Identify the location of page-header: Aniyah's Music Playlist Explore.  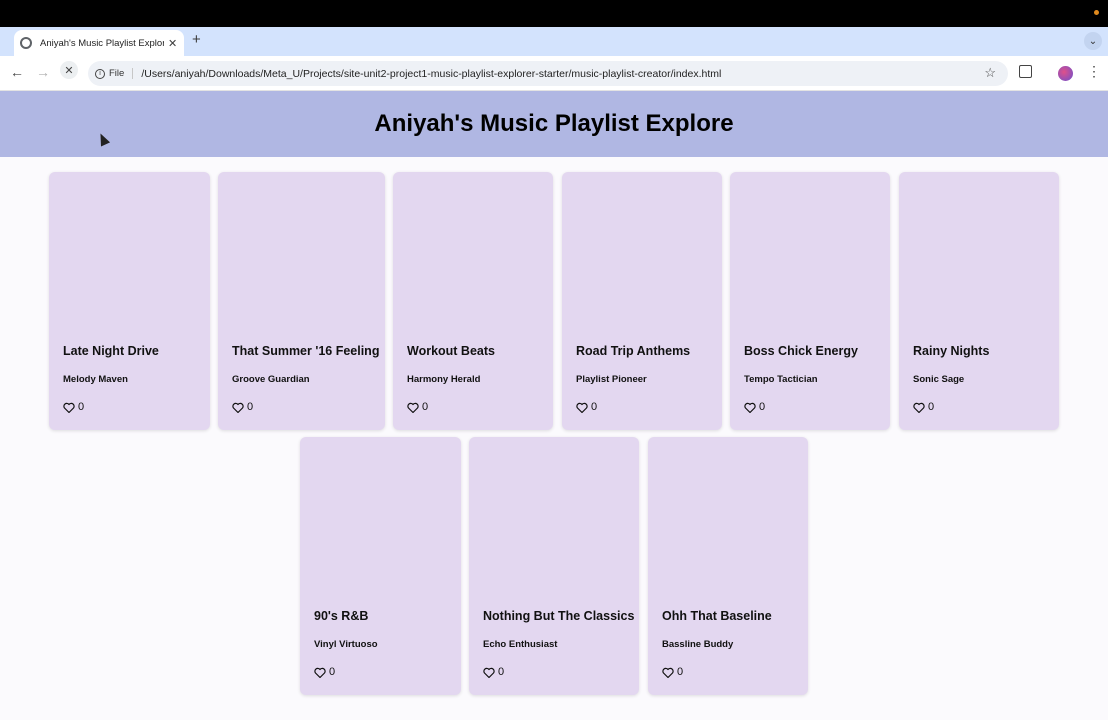
(554, 124).